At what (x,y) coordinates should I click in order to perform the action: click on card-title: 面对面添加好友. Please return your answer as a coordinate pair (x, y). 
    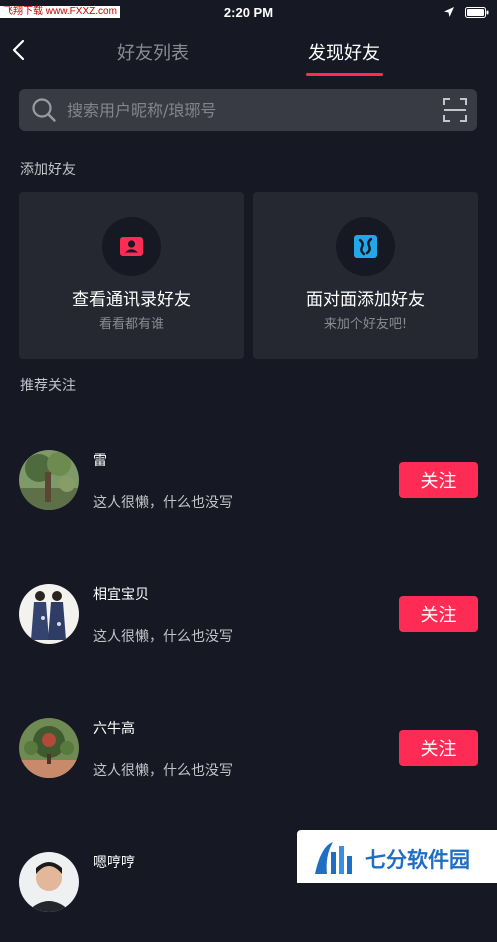
    Looking at the image, I should click on (365, 300).